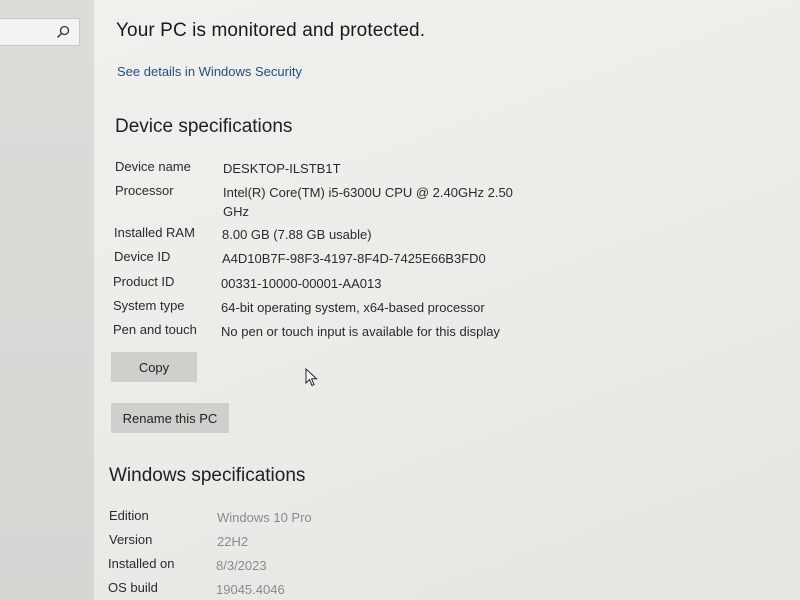 The image size is (800, 600). I want to click on spec-label: Edition, so click(129, 515).